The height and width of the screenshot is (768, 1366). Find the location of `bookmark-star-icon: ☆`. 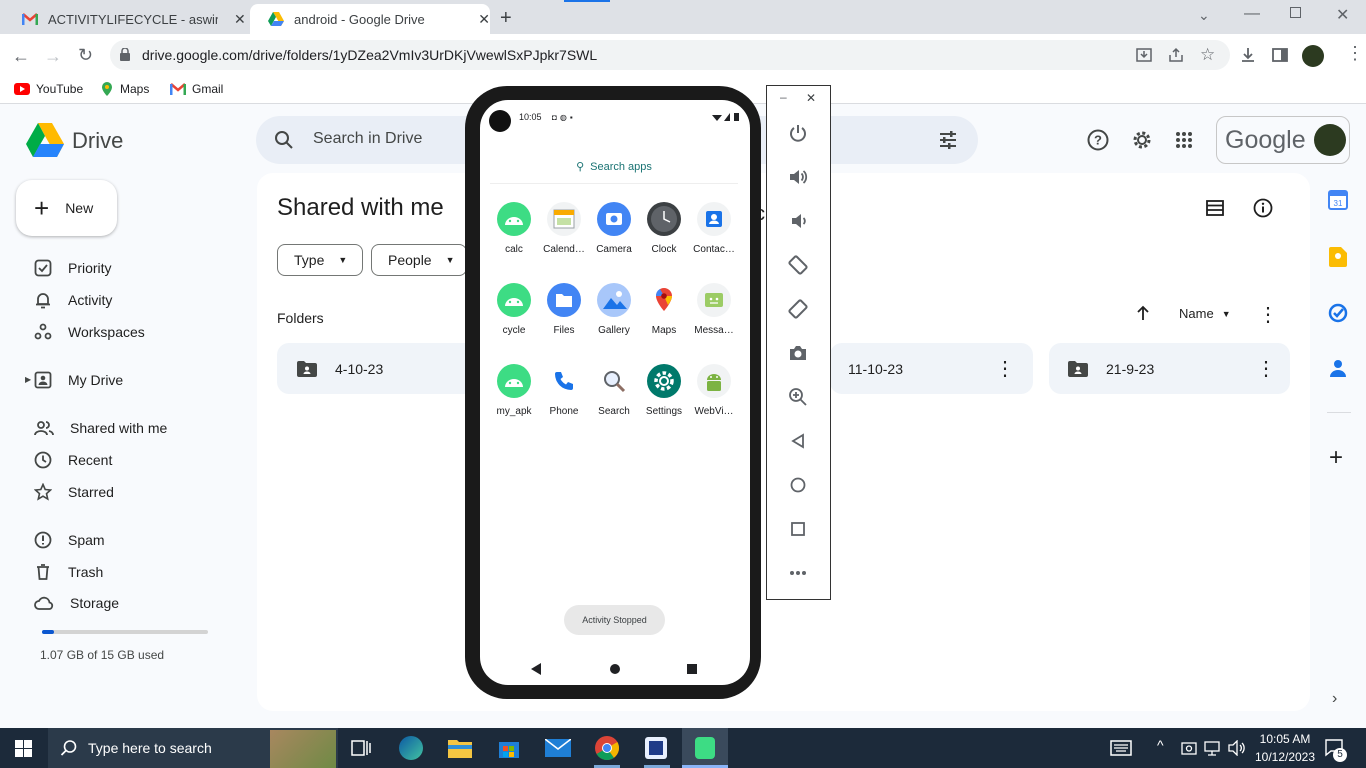

bookmark-star-icon: ☆ is located at coordinates (1207, 55).